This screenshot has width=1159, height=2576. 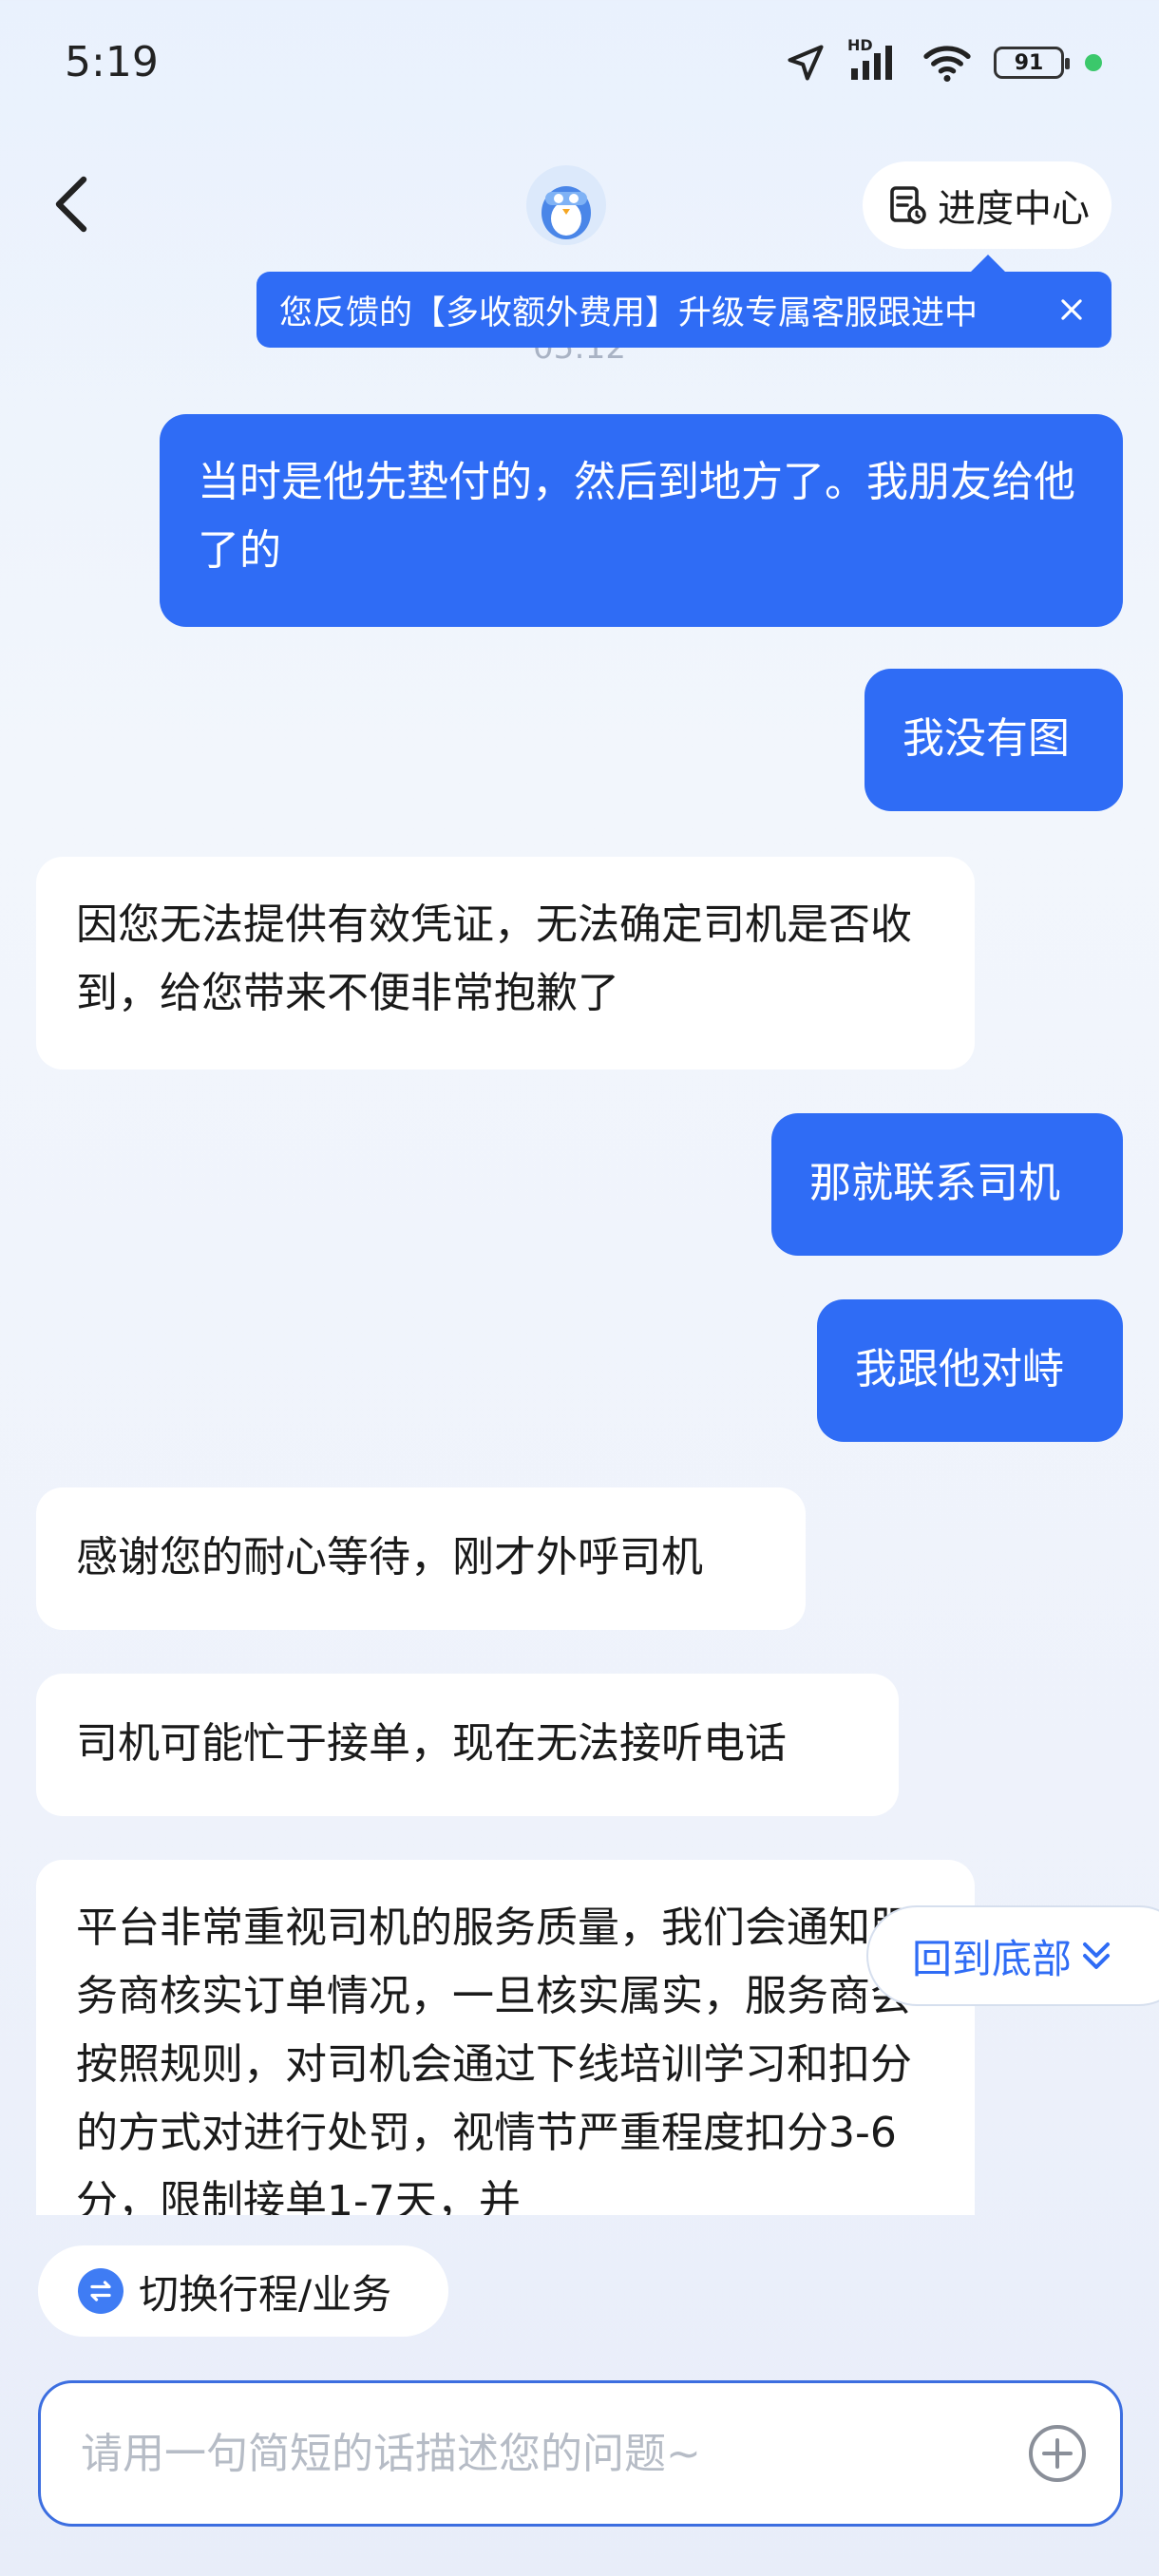 What do you see at coordinates (1093, 62) in the screenshot?
I see `active-dot-icon` at bounding box center [1093, 62].